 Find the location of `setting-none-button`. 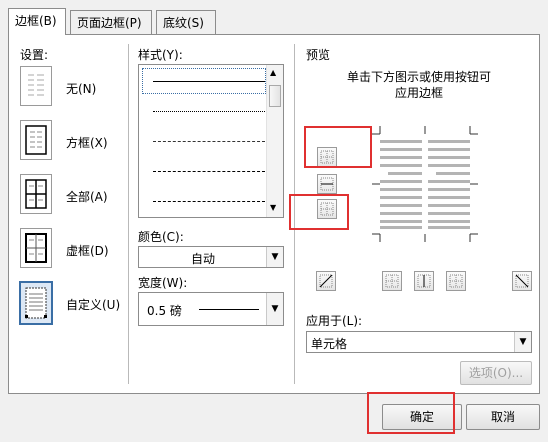

setting-none-button is located at coordinates (36, 86).